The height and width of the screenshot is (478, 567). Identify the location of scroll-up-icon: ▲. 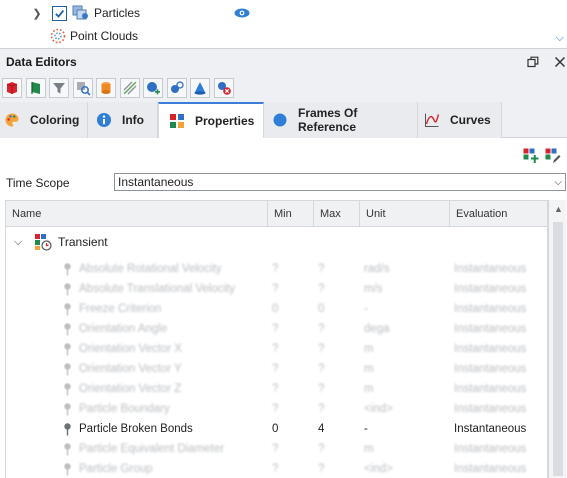
(558, 209).